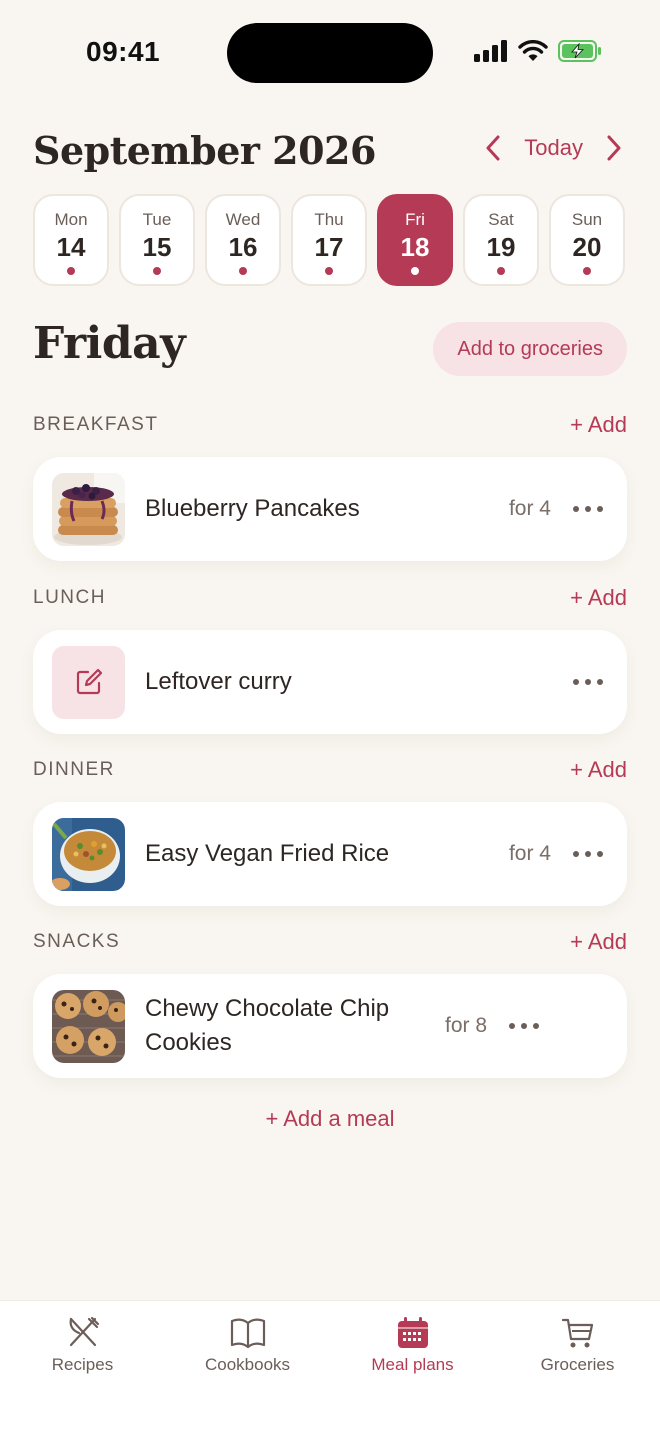 This screenshot has height=1435, width=660. I want to click on section-dinner: DINNER + Add Easy Vegan Fried Rice for 4, so click(330, 828).